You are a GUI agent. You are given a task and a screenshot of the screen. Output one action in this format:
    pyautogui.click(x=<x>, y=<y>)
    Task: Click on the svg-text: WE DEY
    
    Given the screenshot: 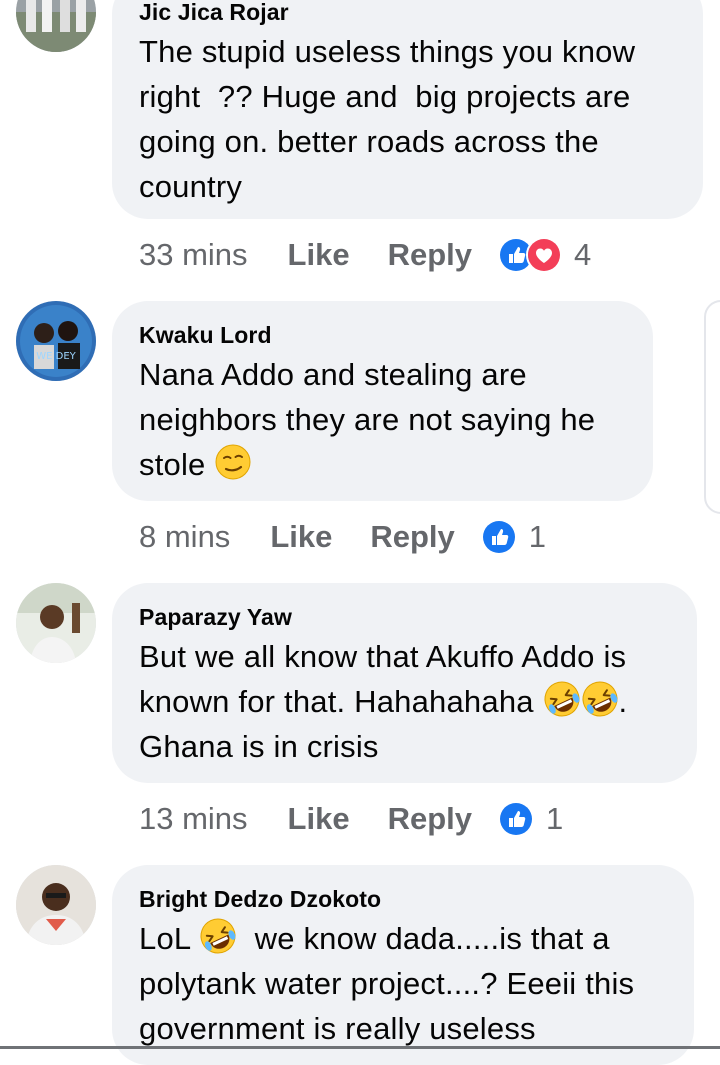 What is the action you would take?
    pyautogui.click(x=56, y=356)
    